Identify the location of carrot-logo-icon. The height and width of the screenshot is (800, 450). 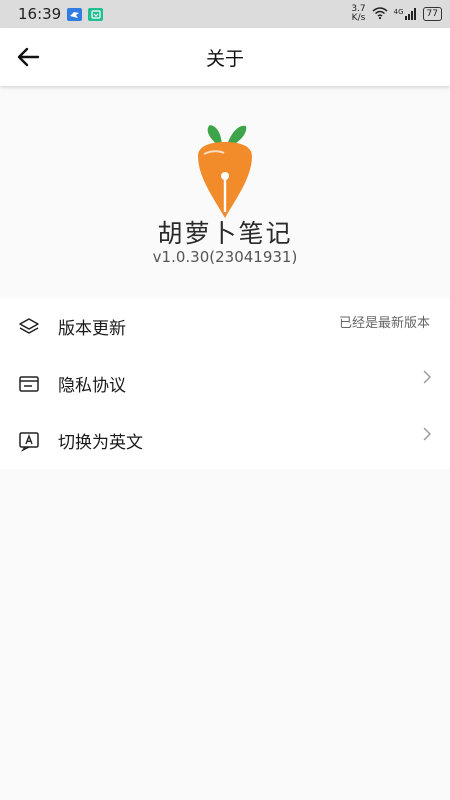
(225, 171).